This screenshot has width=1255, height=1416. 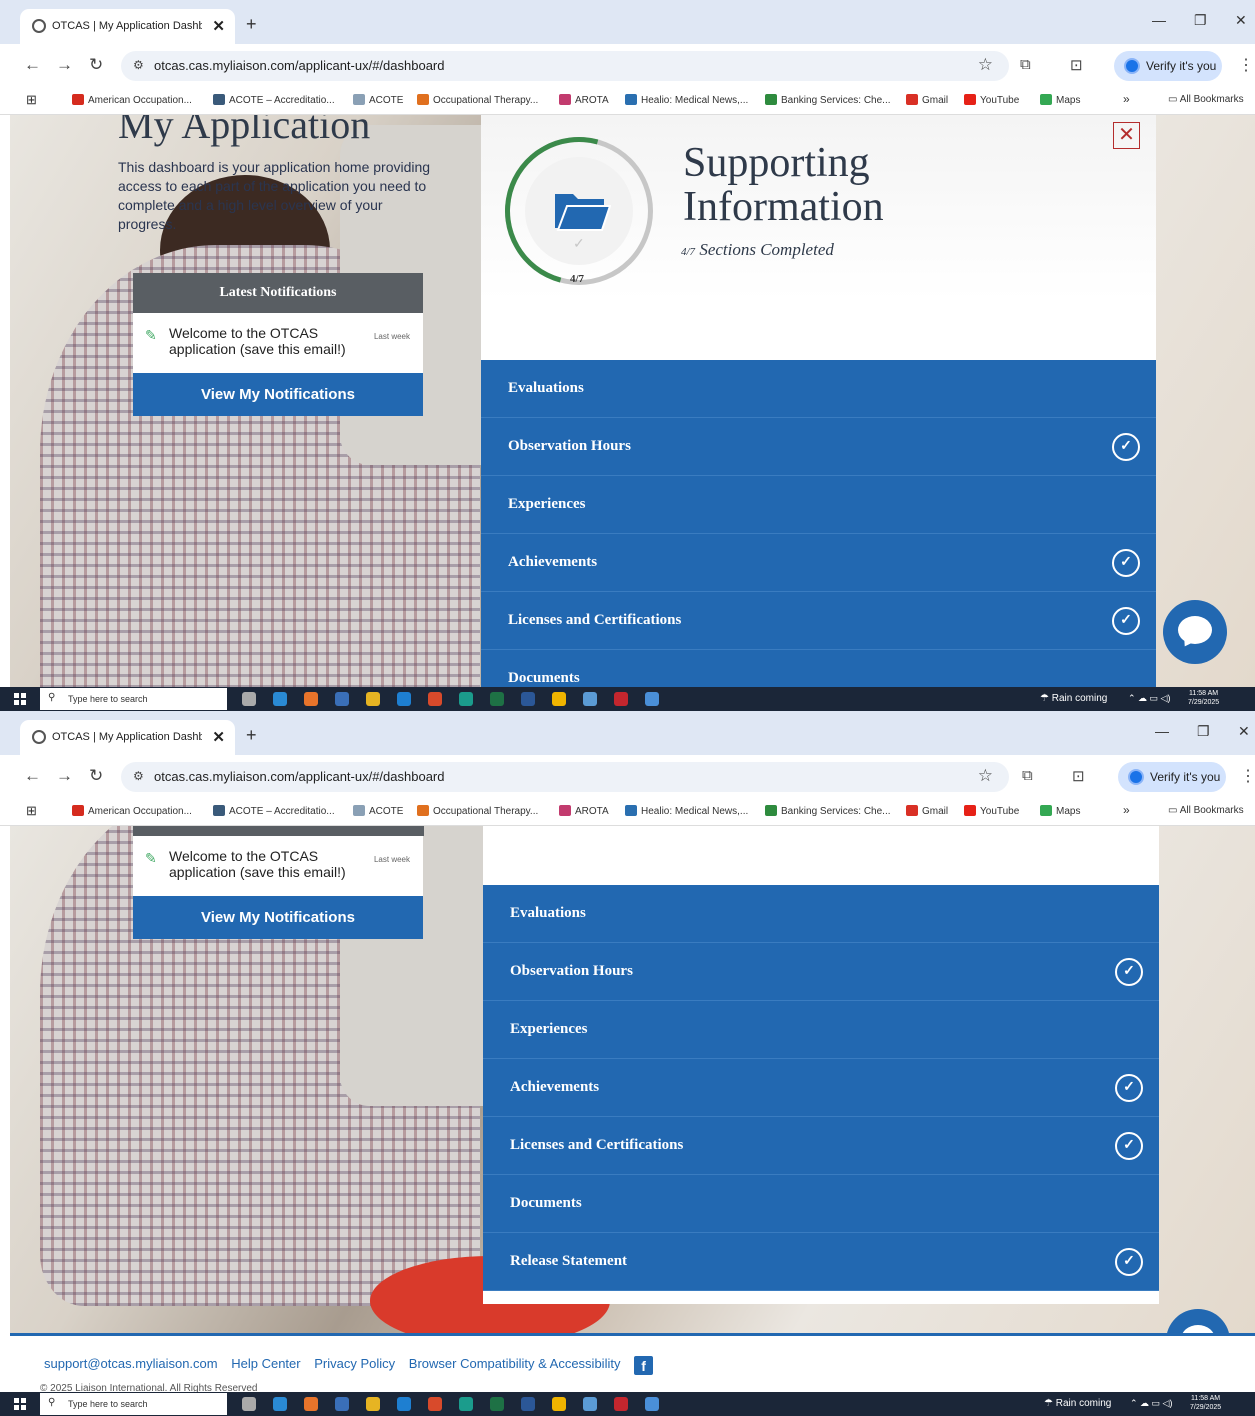 I want to click on back-icon: ←, so click(x=32, y=776).